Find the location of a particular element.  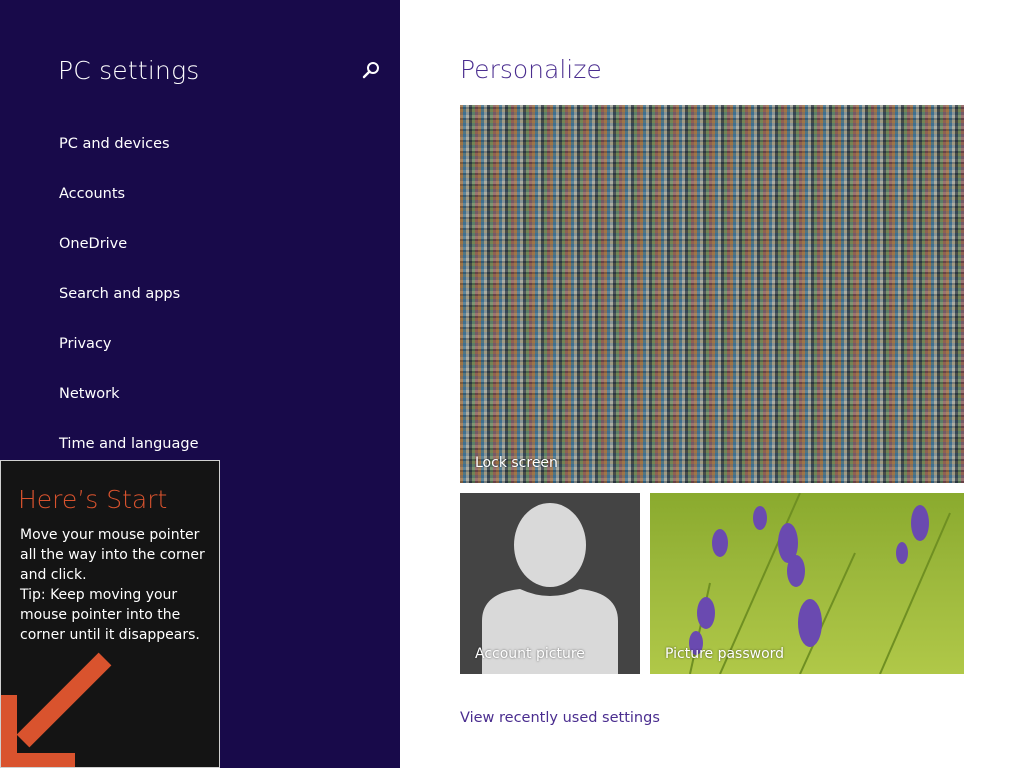

tip-line: all the way into the corner is located at coordinates (112, 555).